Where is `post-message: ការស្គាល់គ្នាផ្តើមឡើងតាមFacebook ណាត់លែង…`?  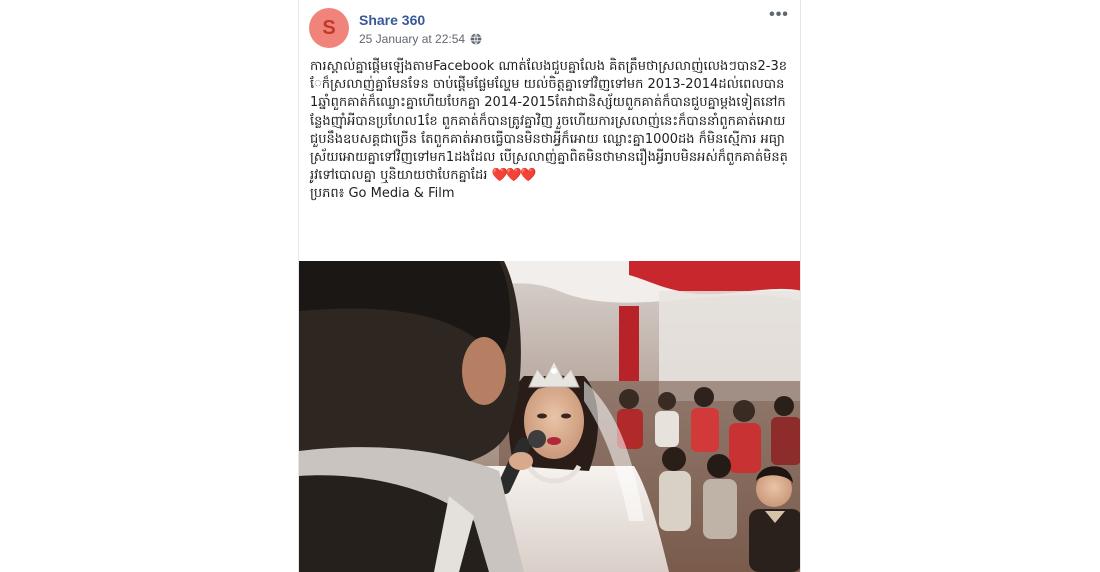 post-message: ការស្គាល់គ្នាផ្តើមឡើងតាមFacebook ណាត់លែង… is located at coordinates (549, 121).